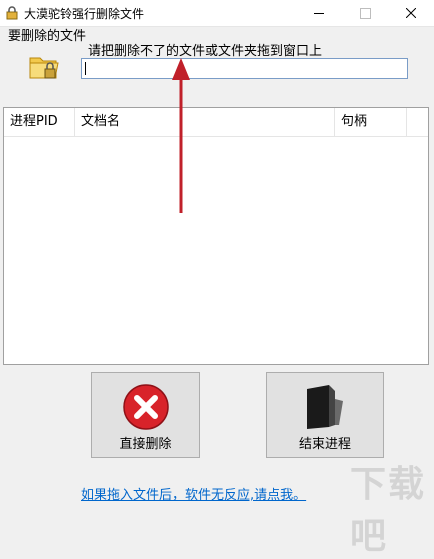 The image size is (434, 559). Describe the element at coordinates (319, 13) in the screenshot. I see `minimize-button` at that location.